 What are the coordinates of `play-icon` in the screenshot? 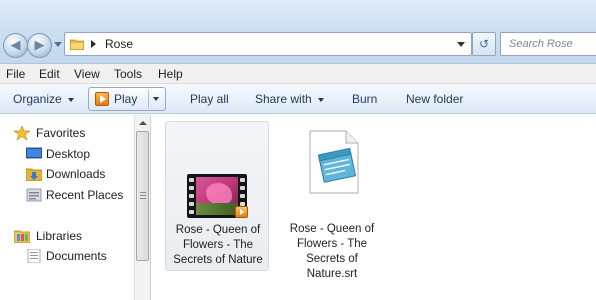 It's located at (102, 99).